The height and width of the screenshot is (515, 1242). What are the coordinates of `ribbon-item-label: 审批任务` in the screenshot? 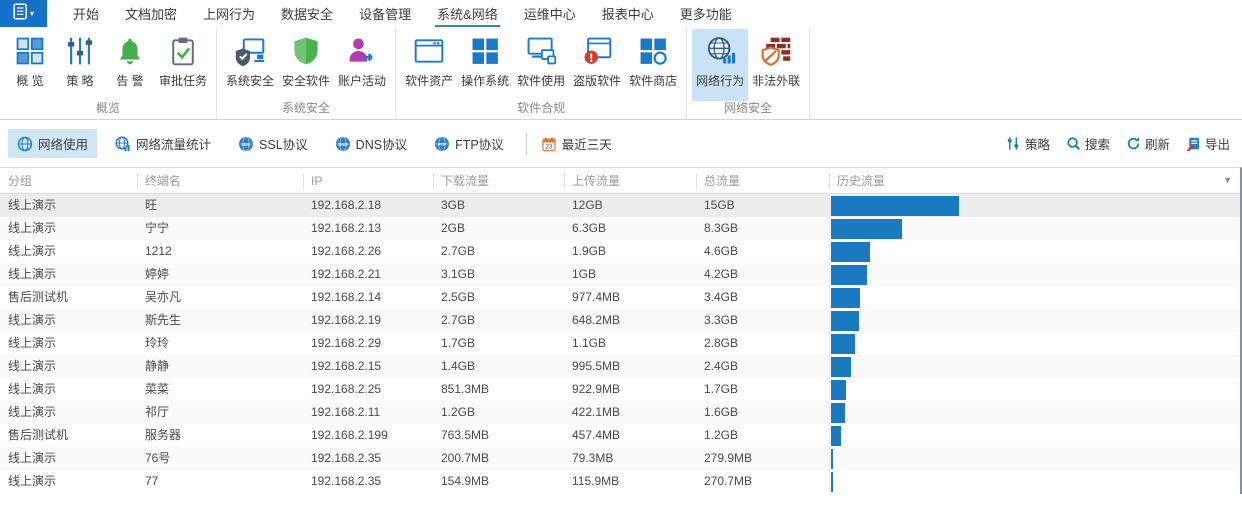 It's located at (183, 81).